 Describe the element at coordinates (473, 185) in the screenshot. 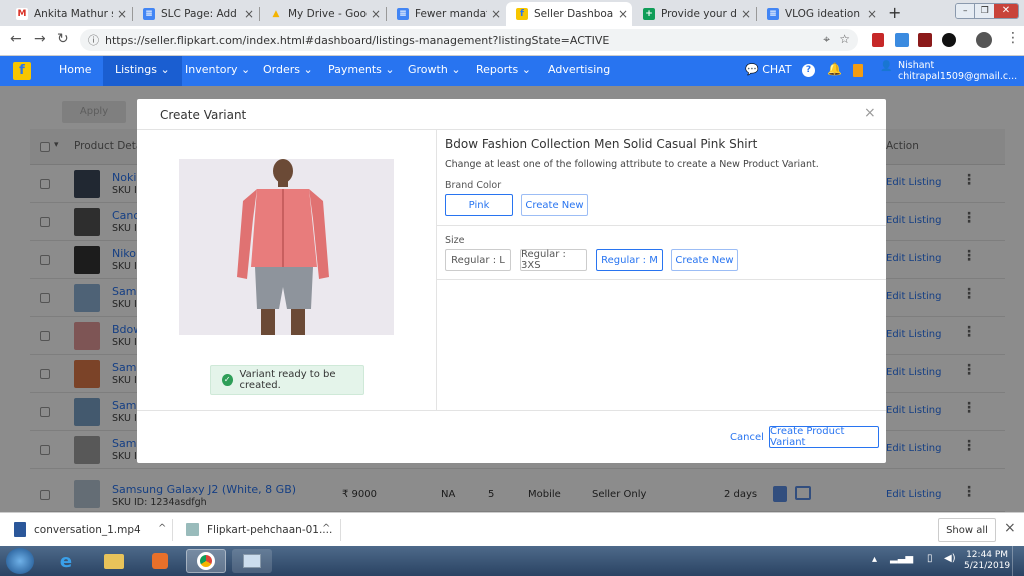

I see `brand-color-label: Brand Color` at that location.